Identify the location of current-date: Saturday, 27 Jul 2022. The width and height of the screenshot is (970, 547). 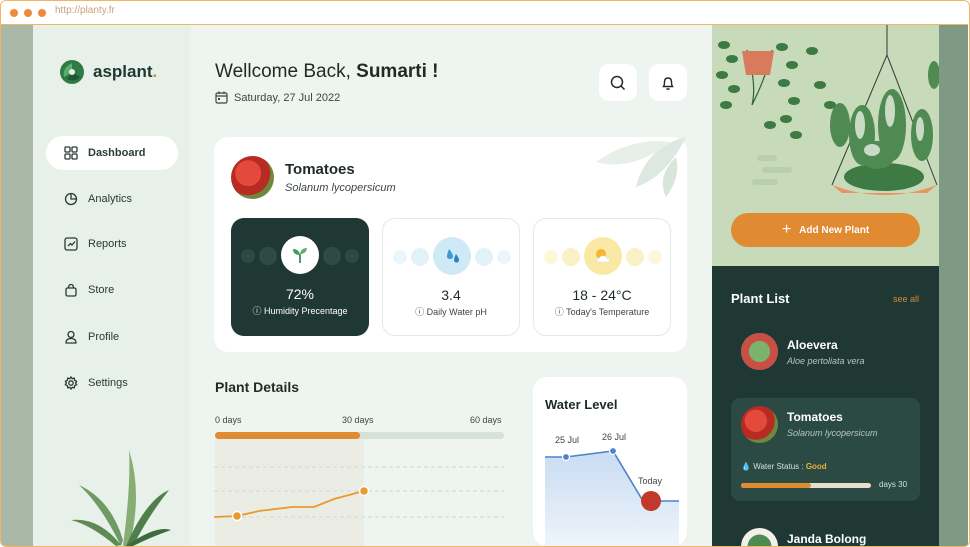
(277, 97).